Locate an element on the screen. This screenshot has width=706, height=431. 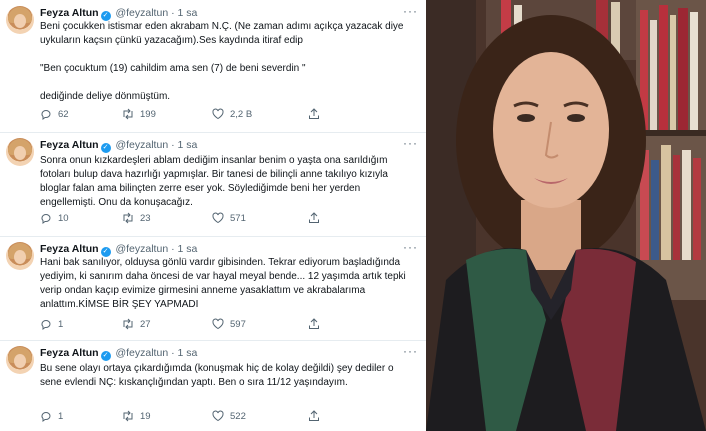
reply-button: 62 is located at coordinates (54, 114).